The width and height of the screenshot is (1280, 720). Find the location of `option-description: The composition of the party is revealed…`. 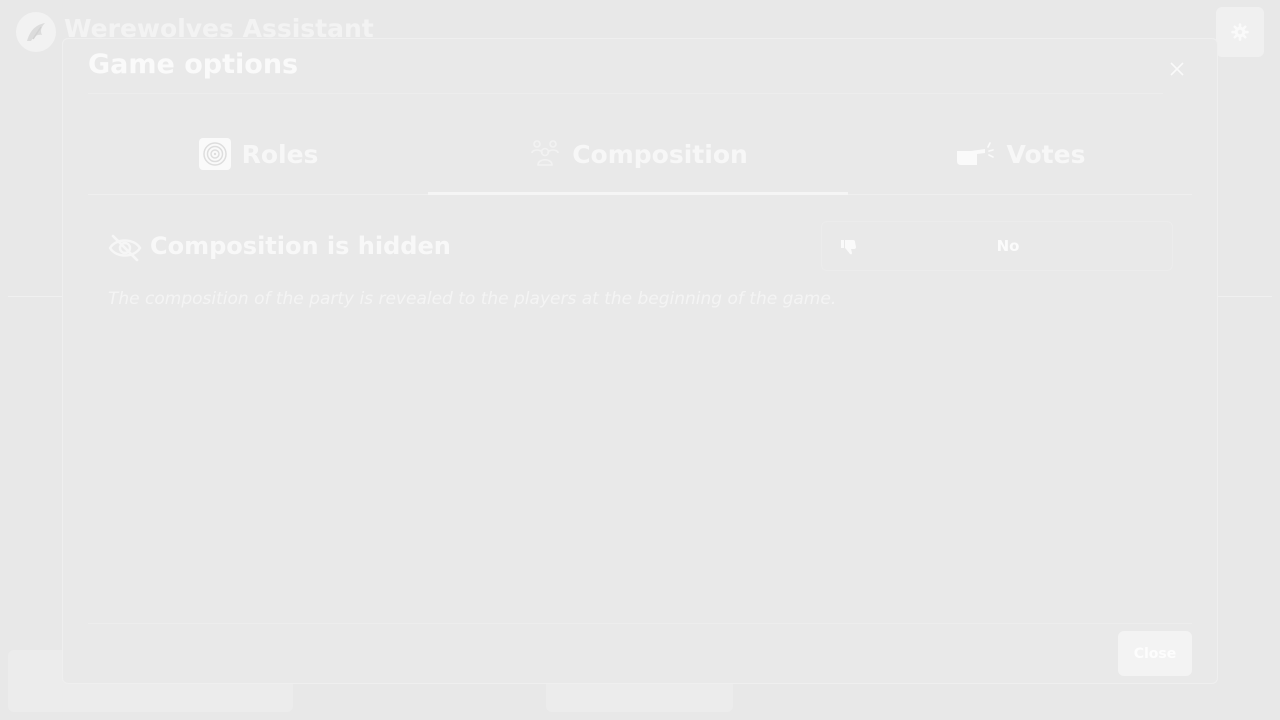

option-description: The composition of the party is revealed… is located at coordinates (472, 299).